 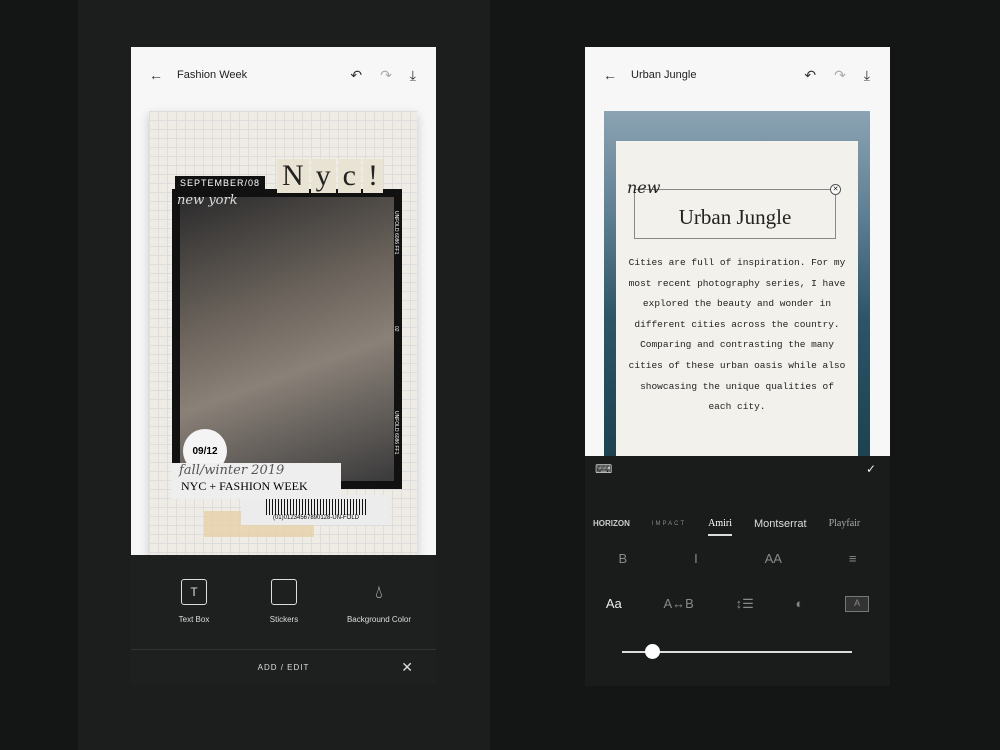 I want to click on opacity-icon: ◐, so click(x=799, y=604).